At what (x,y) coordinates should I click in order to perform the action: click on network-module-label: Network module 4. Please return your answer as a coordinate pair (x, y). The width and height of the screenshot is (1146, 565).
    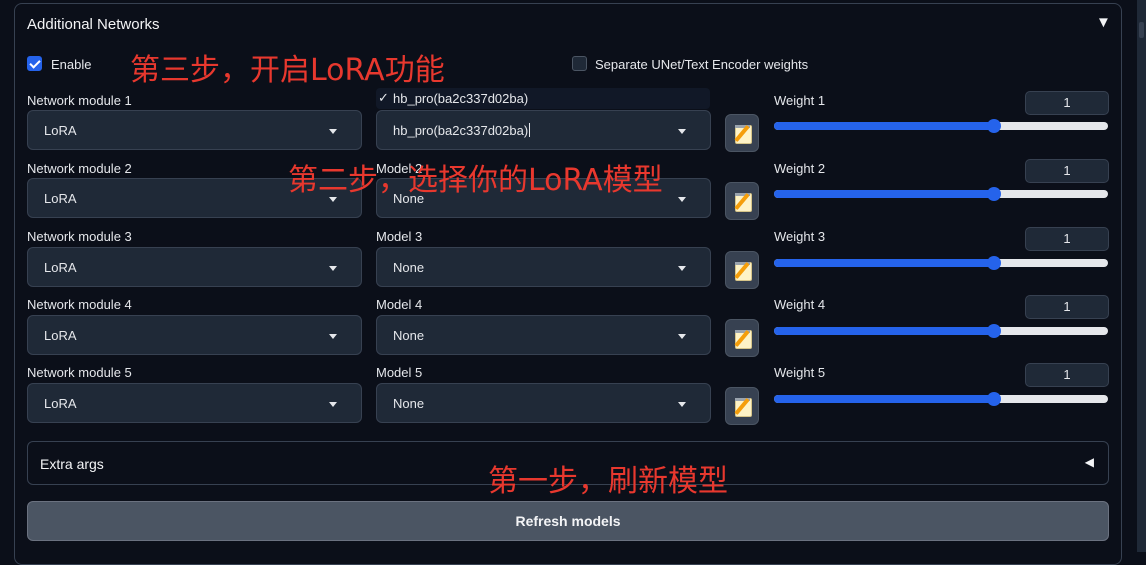
    Looking at the image, I should click on (79, 304).